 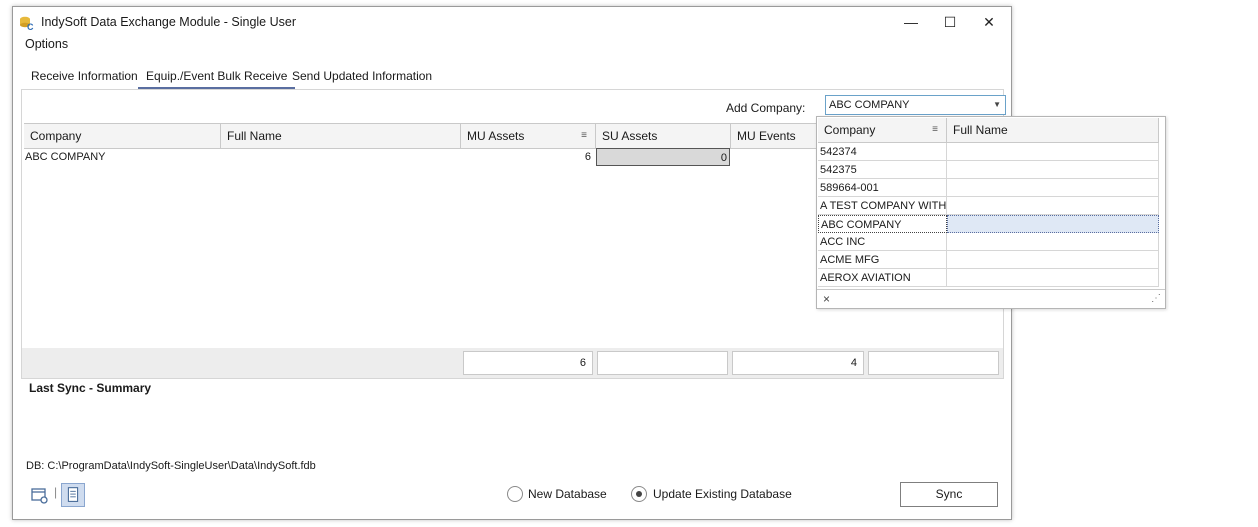 I want to click on radio-selected-dot, so click(x=639, y=494).